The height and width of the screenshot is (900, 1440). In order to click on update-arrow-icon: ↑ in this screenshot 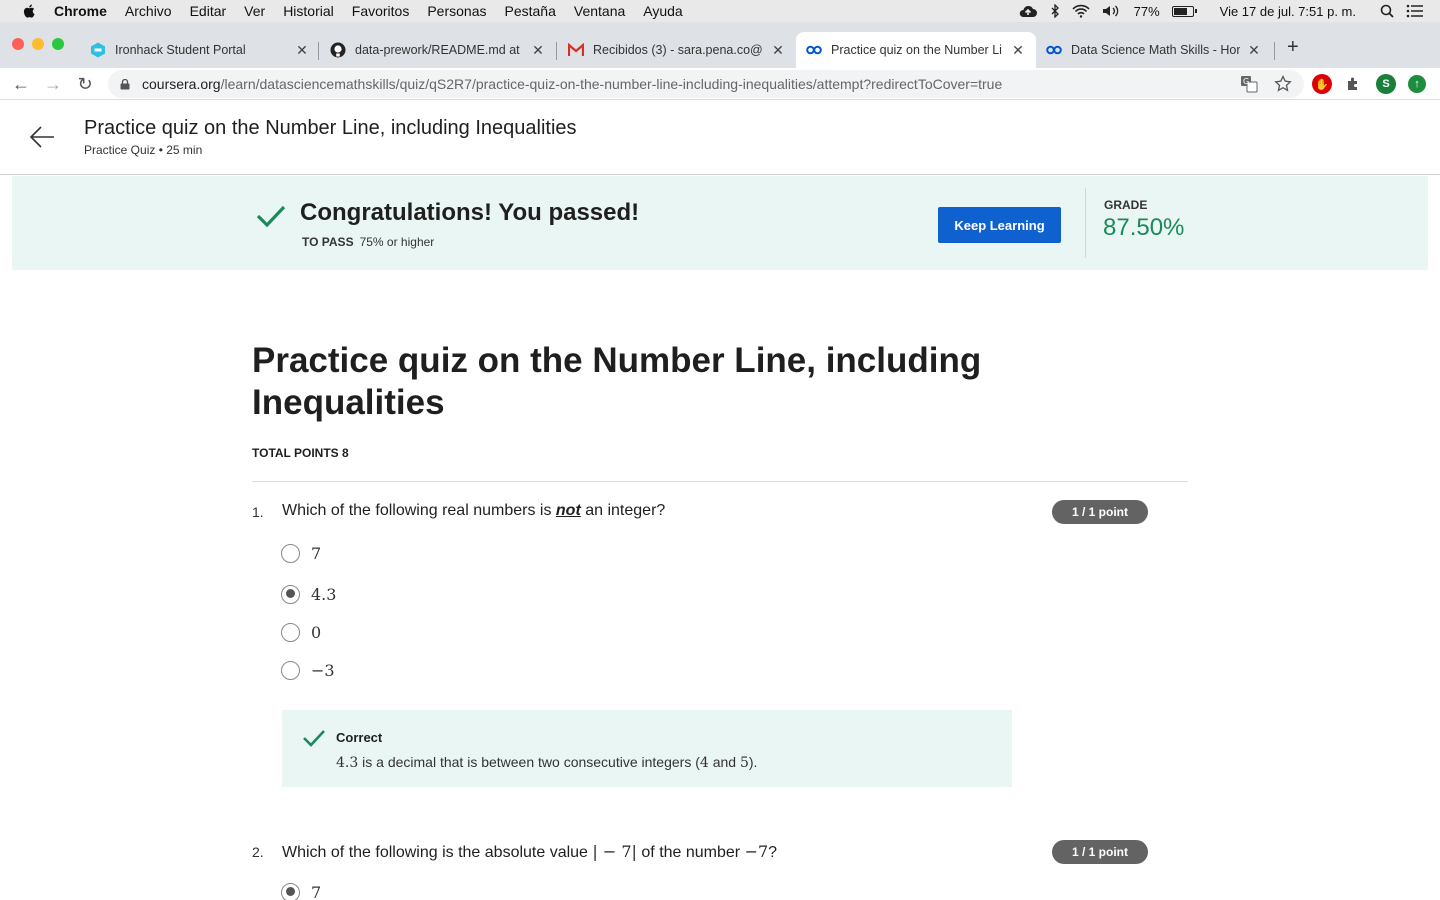, I will do `click(1417, 84)`.